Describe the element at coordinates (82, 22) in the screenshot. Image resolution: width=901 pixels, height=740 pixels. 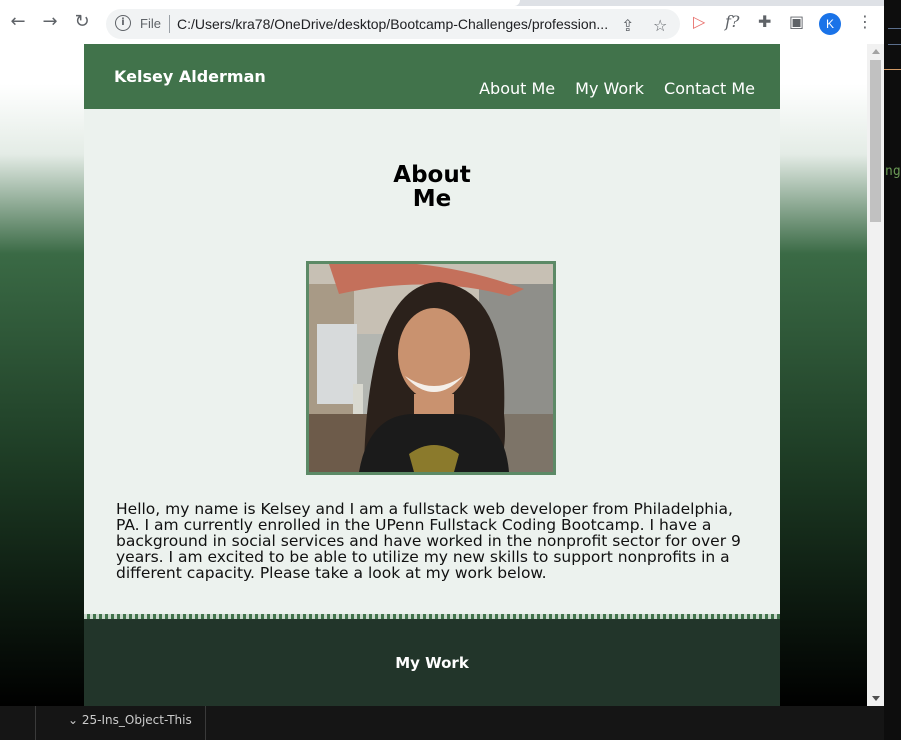
I see `reload-icon: ↻` at that location.